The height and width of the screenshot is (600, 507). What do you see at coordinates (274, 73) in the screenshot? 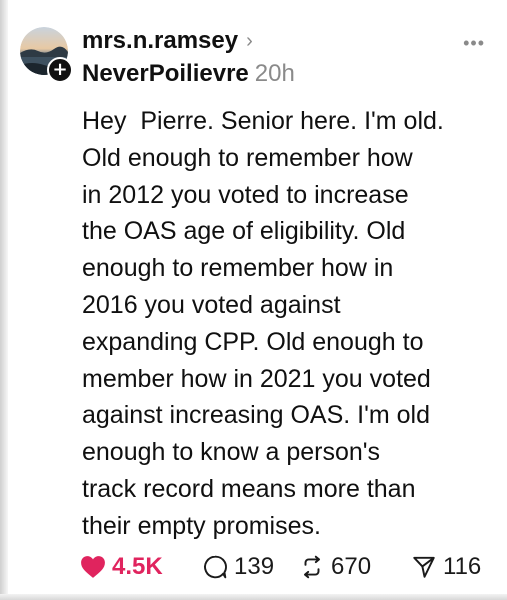
I see `post-timestamp: 20h` at bounding box center [274, 73].